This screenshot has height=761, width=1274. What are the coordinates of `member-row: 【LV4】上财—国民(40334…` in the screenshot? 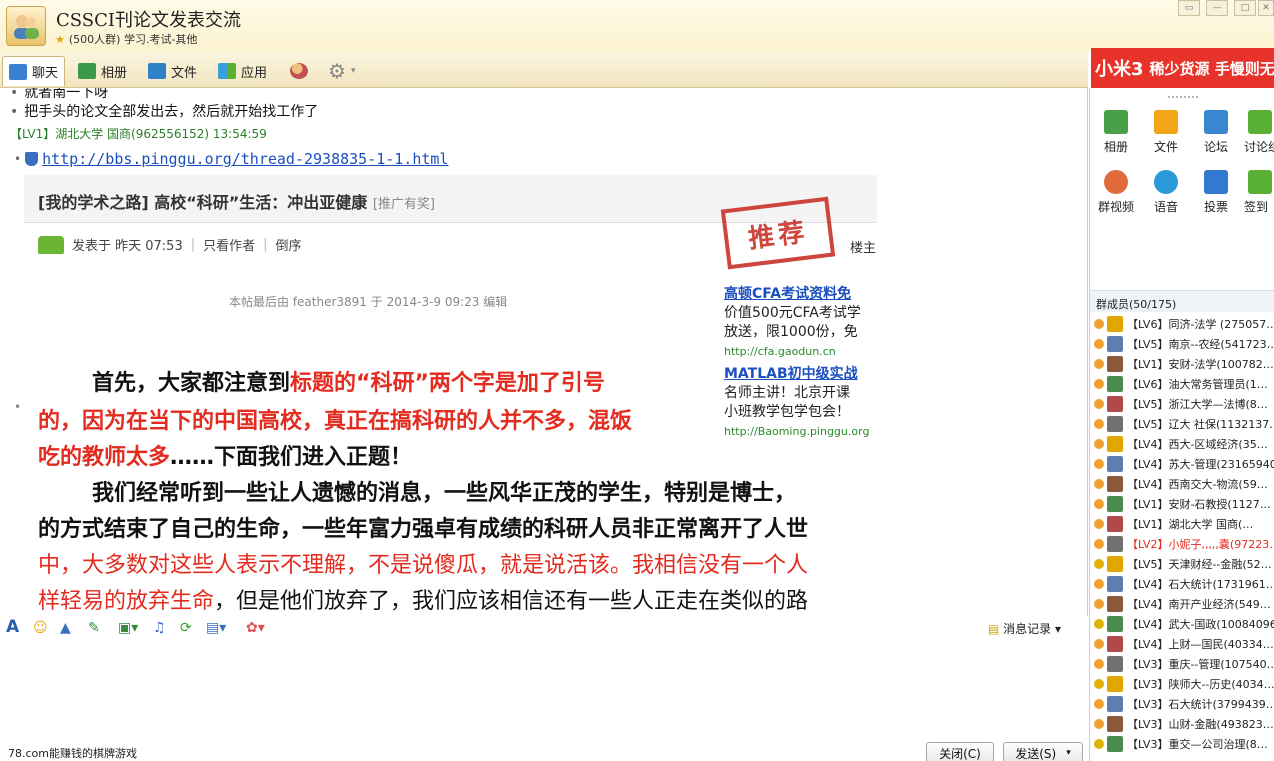 It's located at (1184, 644).